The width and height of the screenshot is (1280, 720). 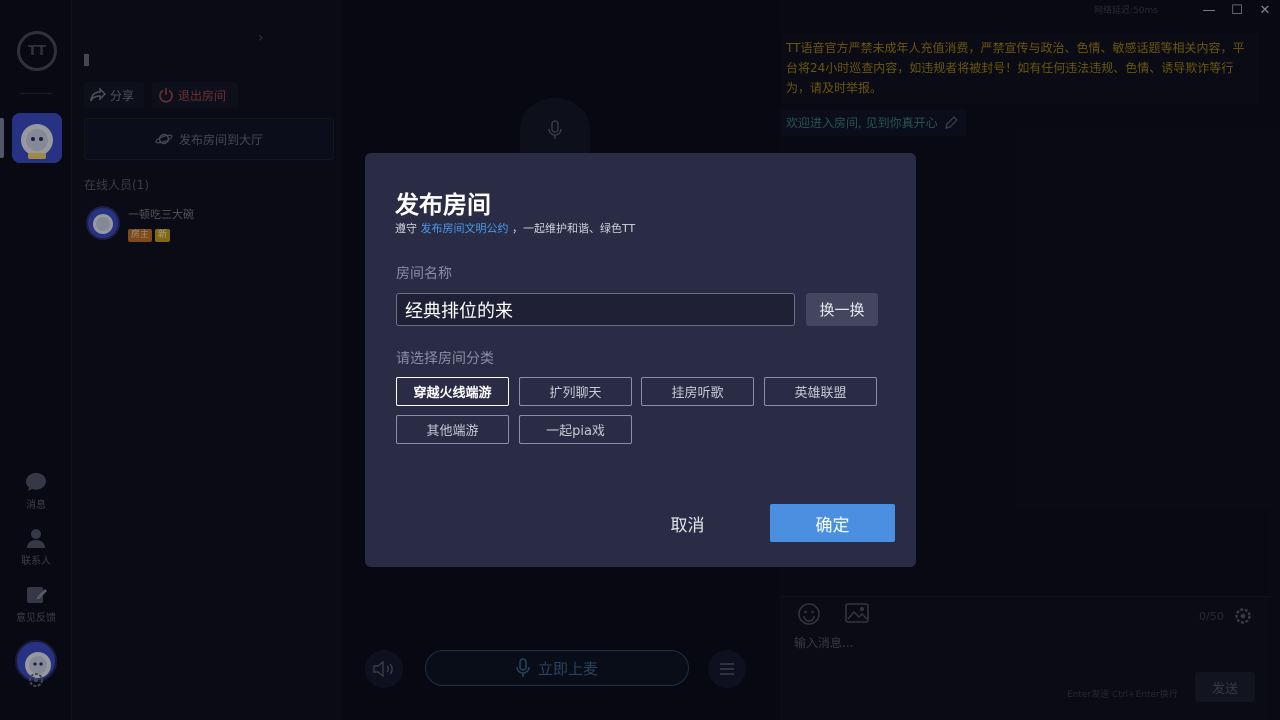 I want to click on civility-pact-link: 发布房间文明公约, so click(x=465, y=228).